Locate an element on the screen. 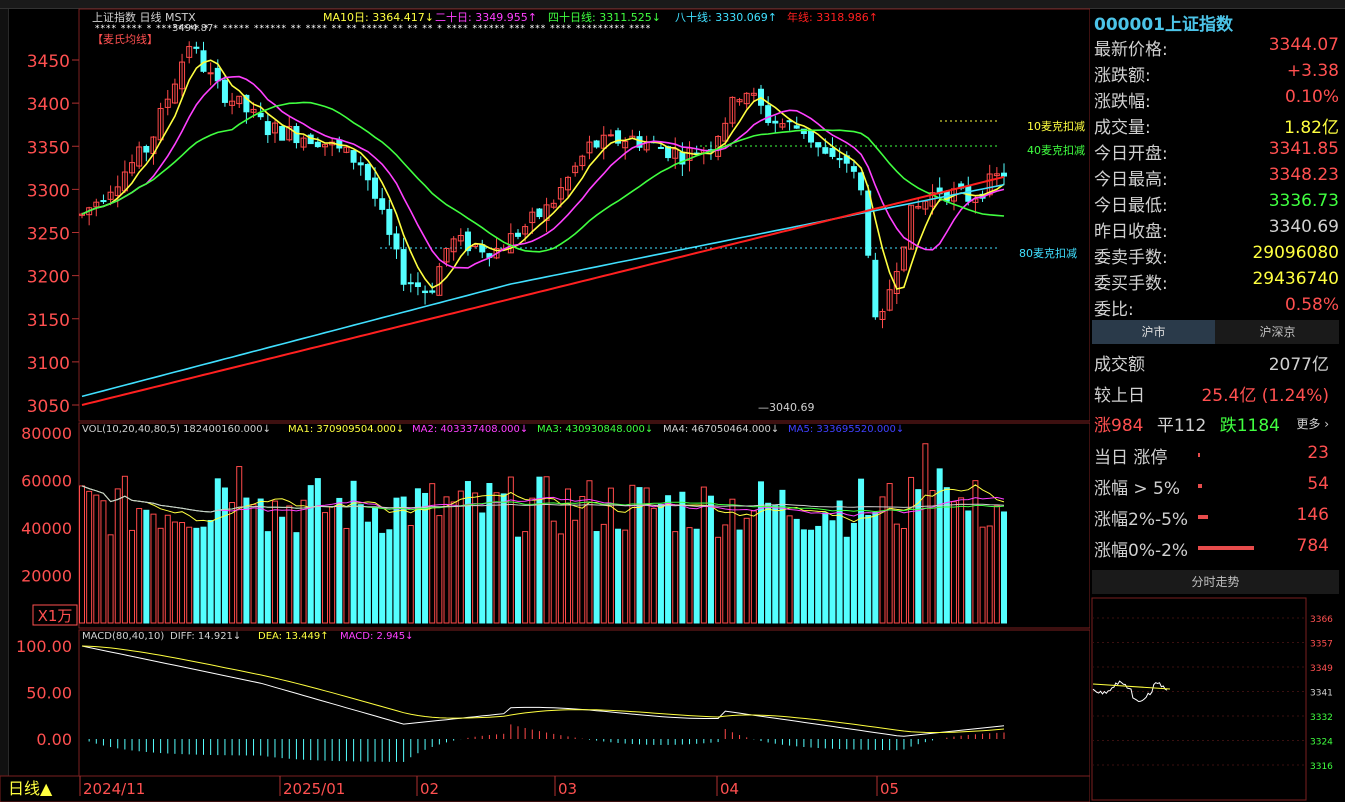 The height and width of the screenshot is (802, 1345). up-count: 涨984 is located at coordinates (1119, 426).